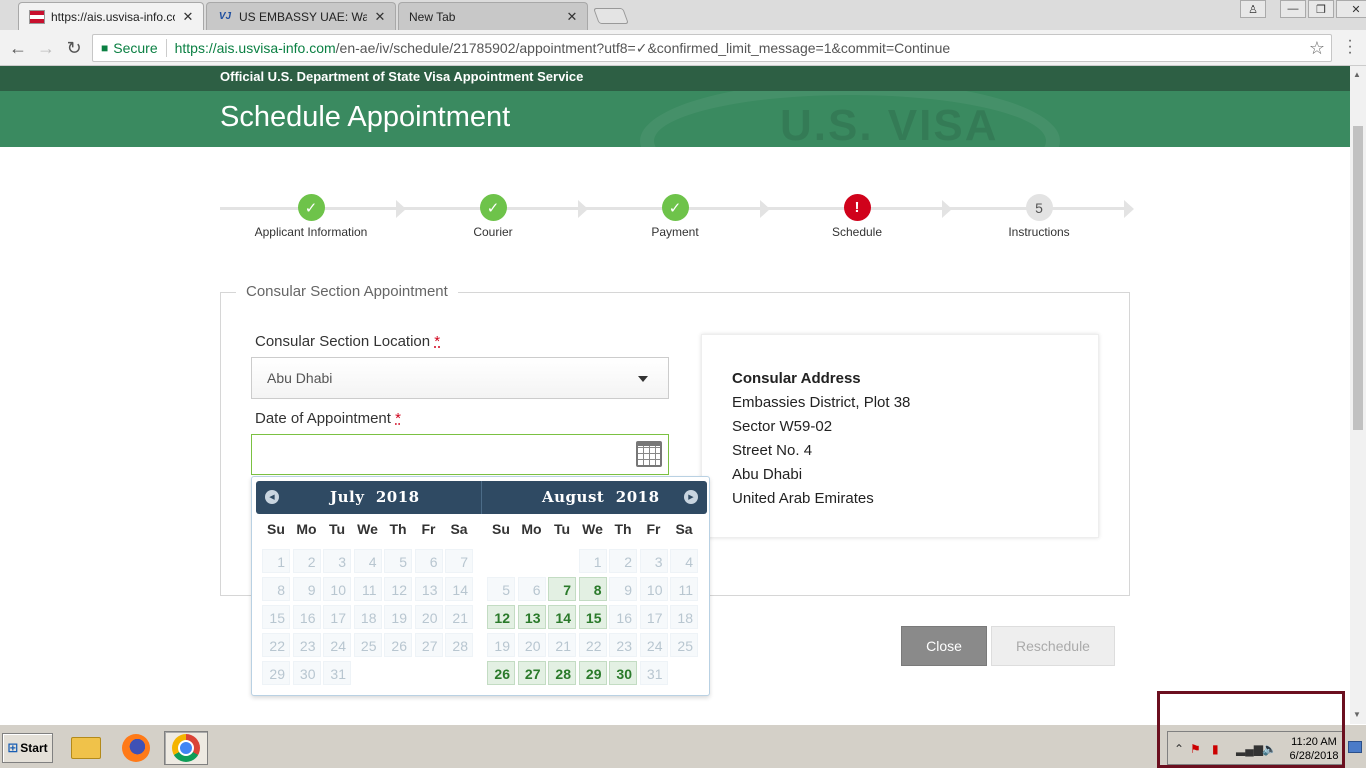 This screenshot has width=1366, height=768. What do you see at coordinates (276, 561) in the screenshot?
I see `calendar-day-disabled: 1` at bounding box center [276, 561].